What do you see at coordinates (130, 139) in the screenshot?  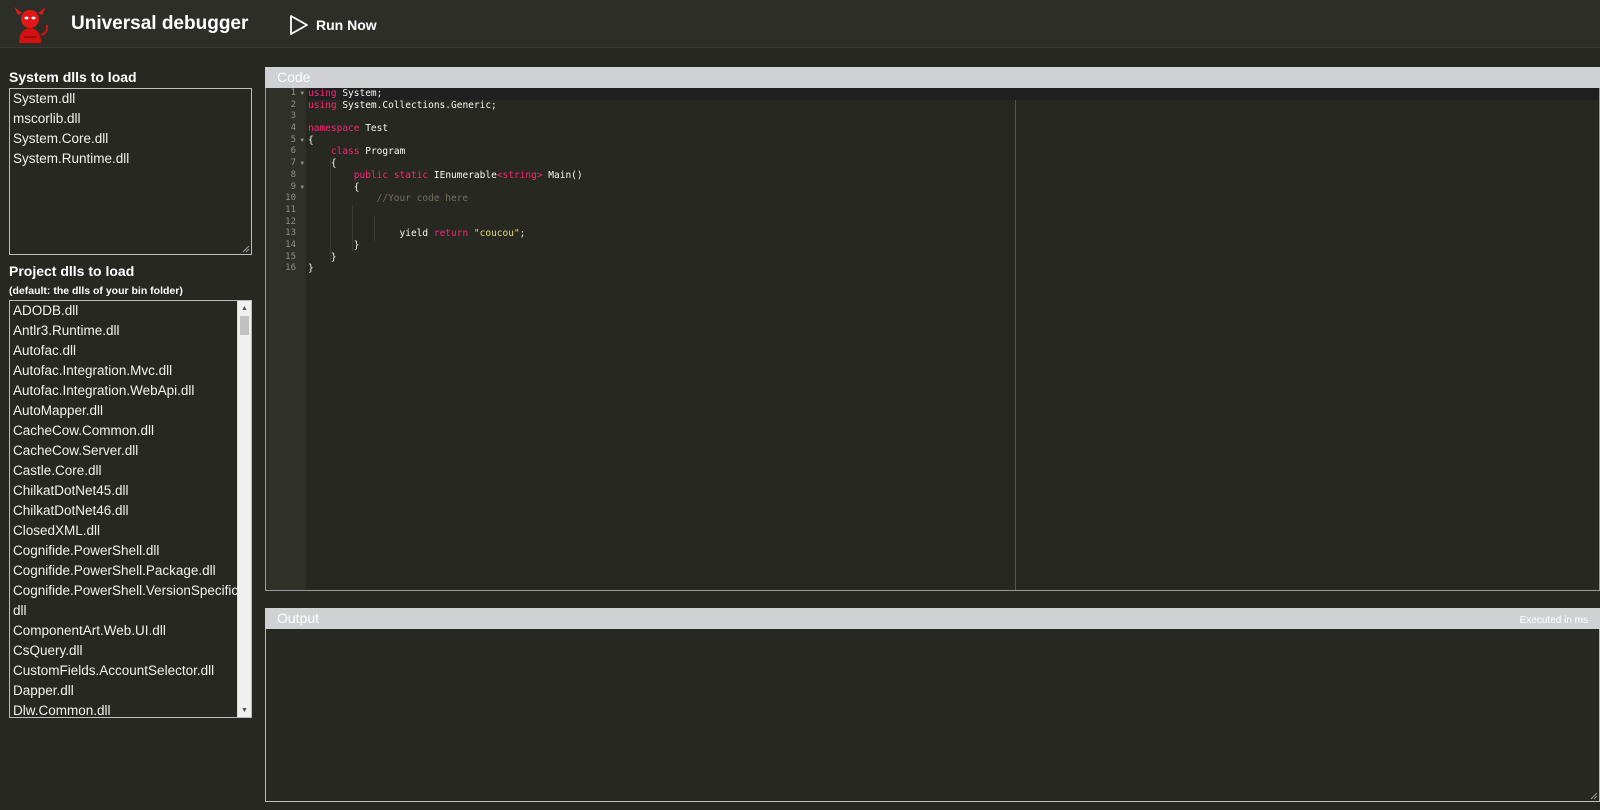 I see `list-item: System.Core.dll` at bounding box center [130, 139].